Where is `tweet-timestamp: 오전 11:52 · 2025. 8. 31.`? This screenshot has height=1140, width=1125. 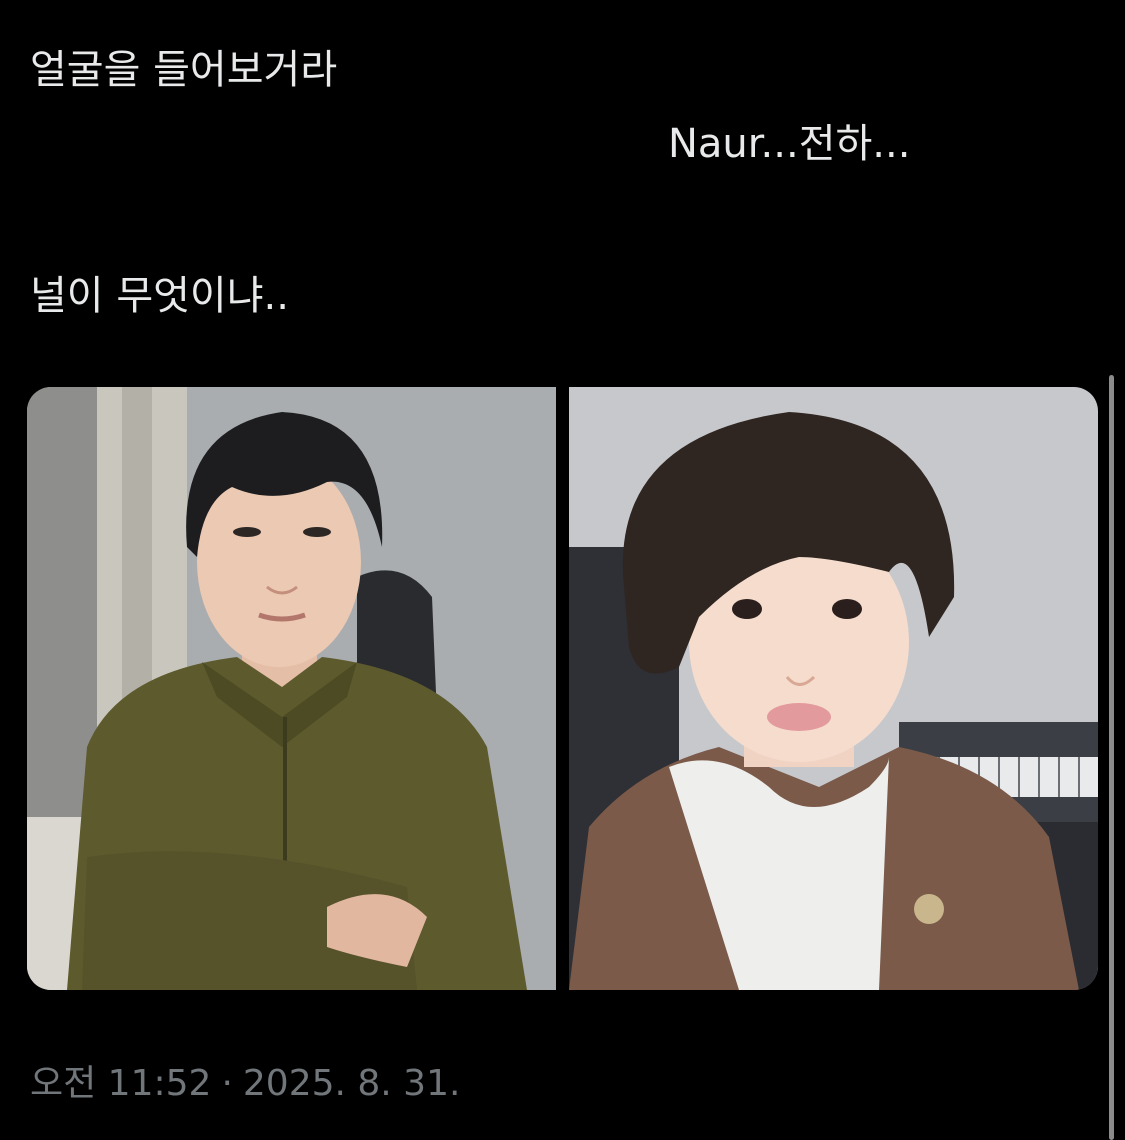 tweet-timestamp: 오전 11:52 · 2025. 8. 31. is located at coordinates (245, 1084).